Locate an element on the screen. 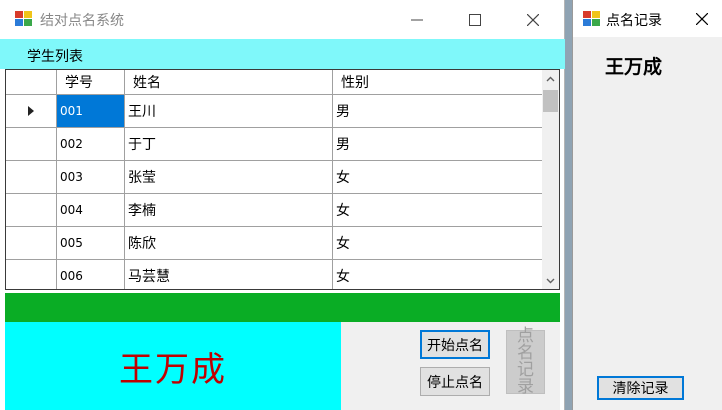  column-header-name: 姓名 is located at coordinates (229, 82).